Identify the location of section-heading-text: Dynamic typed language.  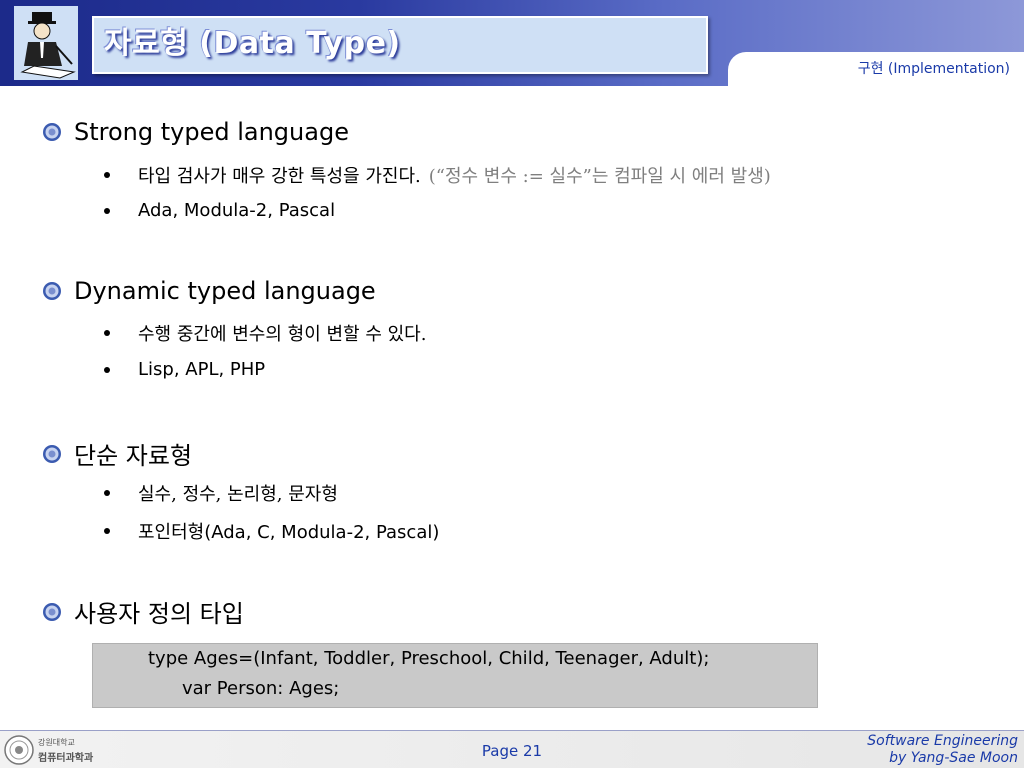
(225, 291).